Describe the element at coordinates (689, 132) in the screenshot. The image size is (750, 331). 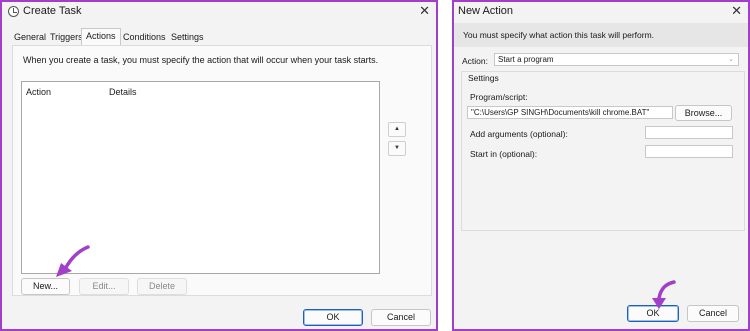
I see `add-arguments-input` at that location.